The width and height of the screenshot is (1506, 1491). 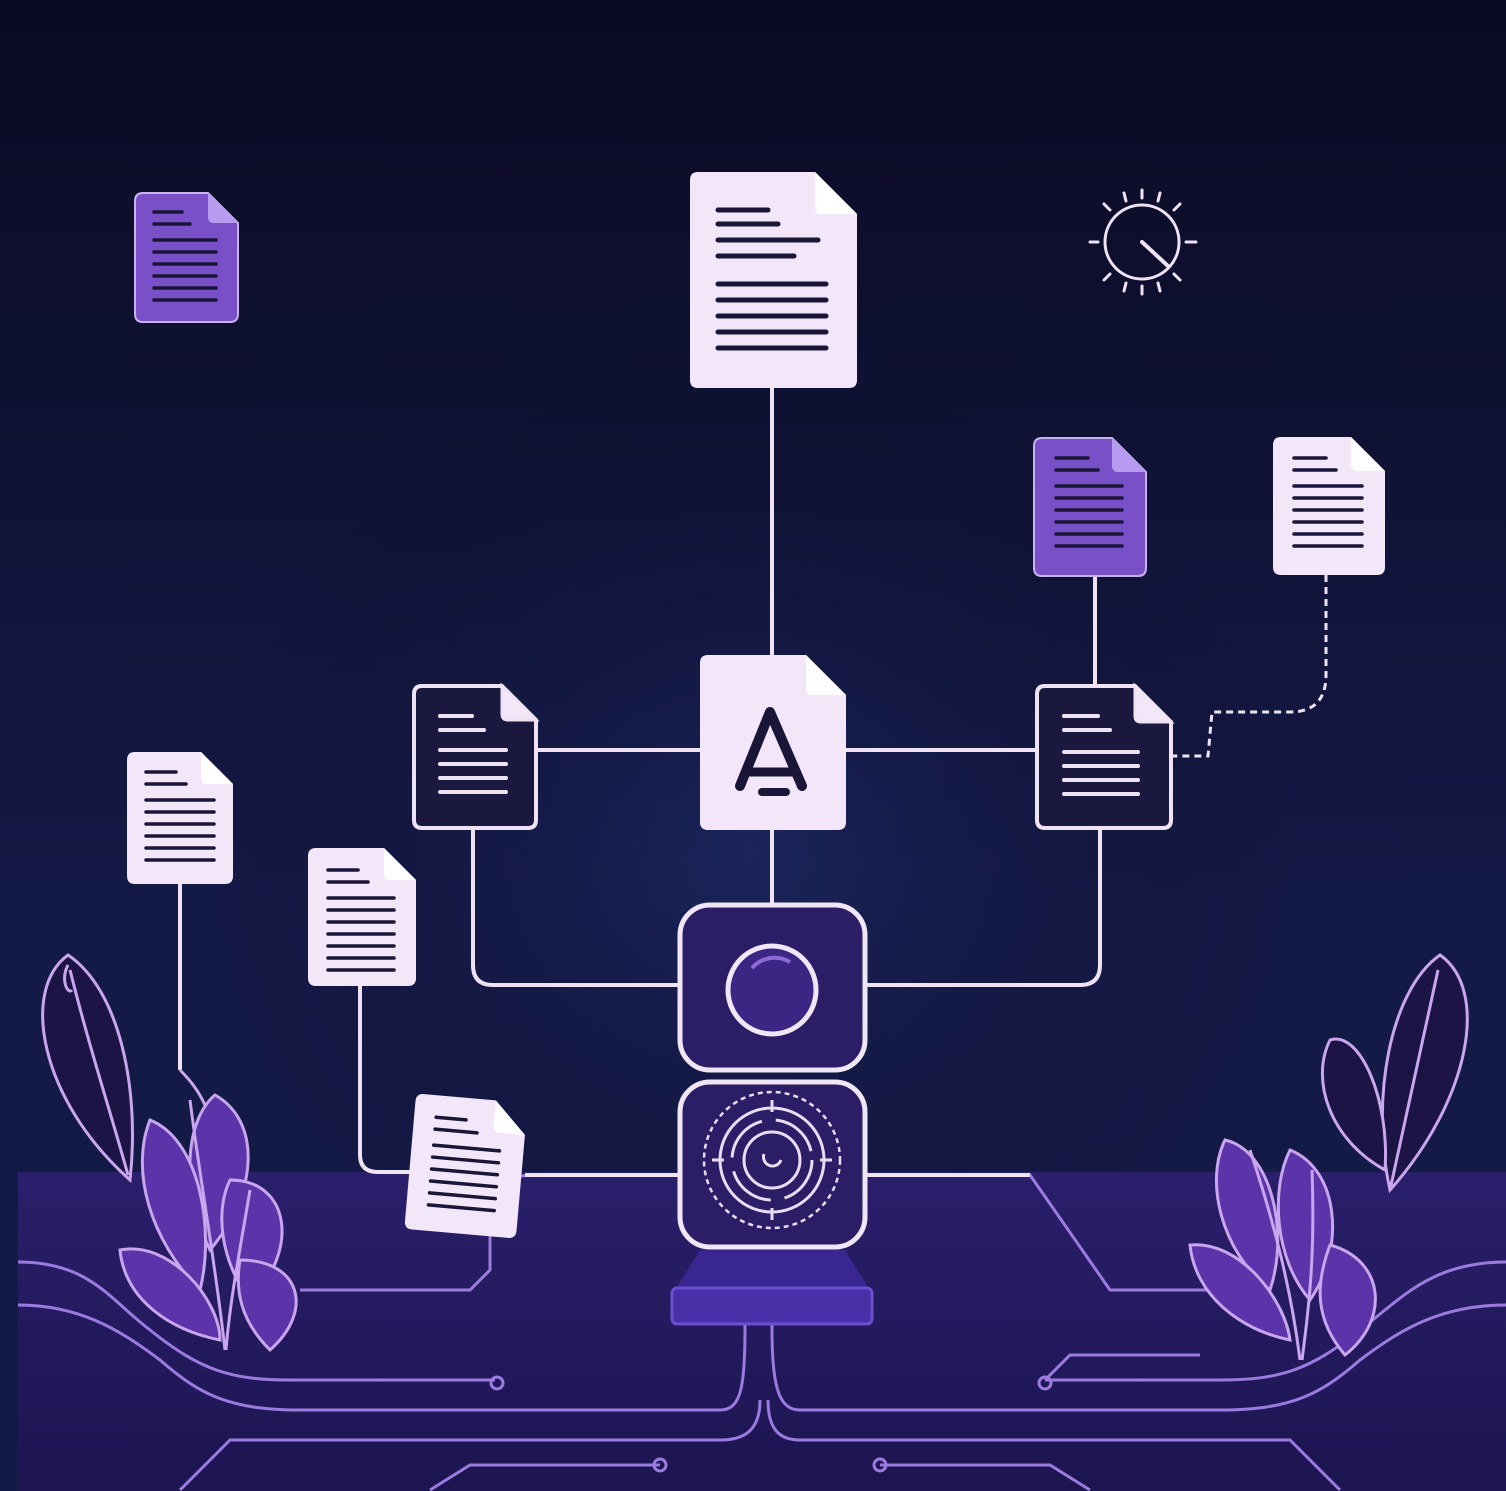 I want to click on top-left-purple-document, so click(x=186, y=257).